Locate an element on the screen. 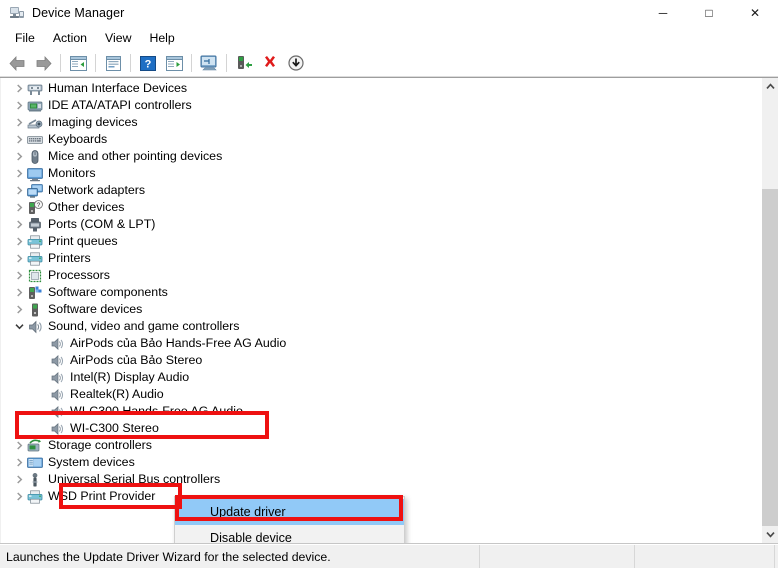 This screenshot has height=568, width=778. tree-item-label: Processors is located at coordinates (79, 275).